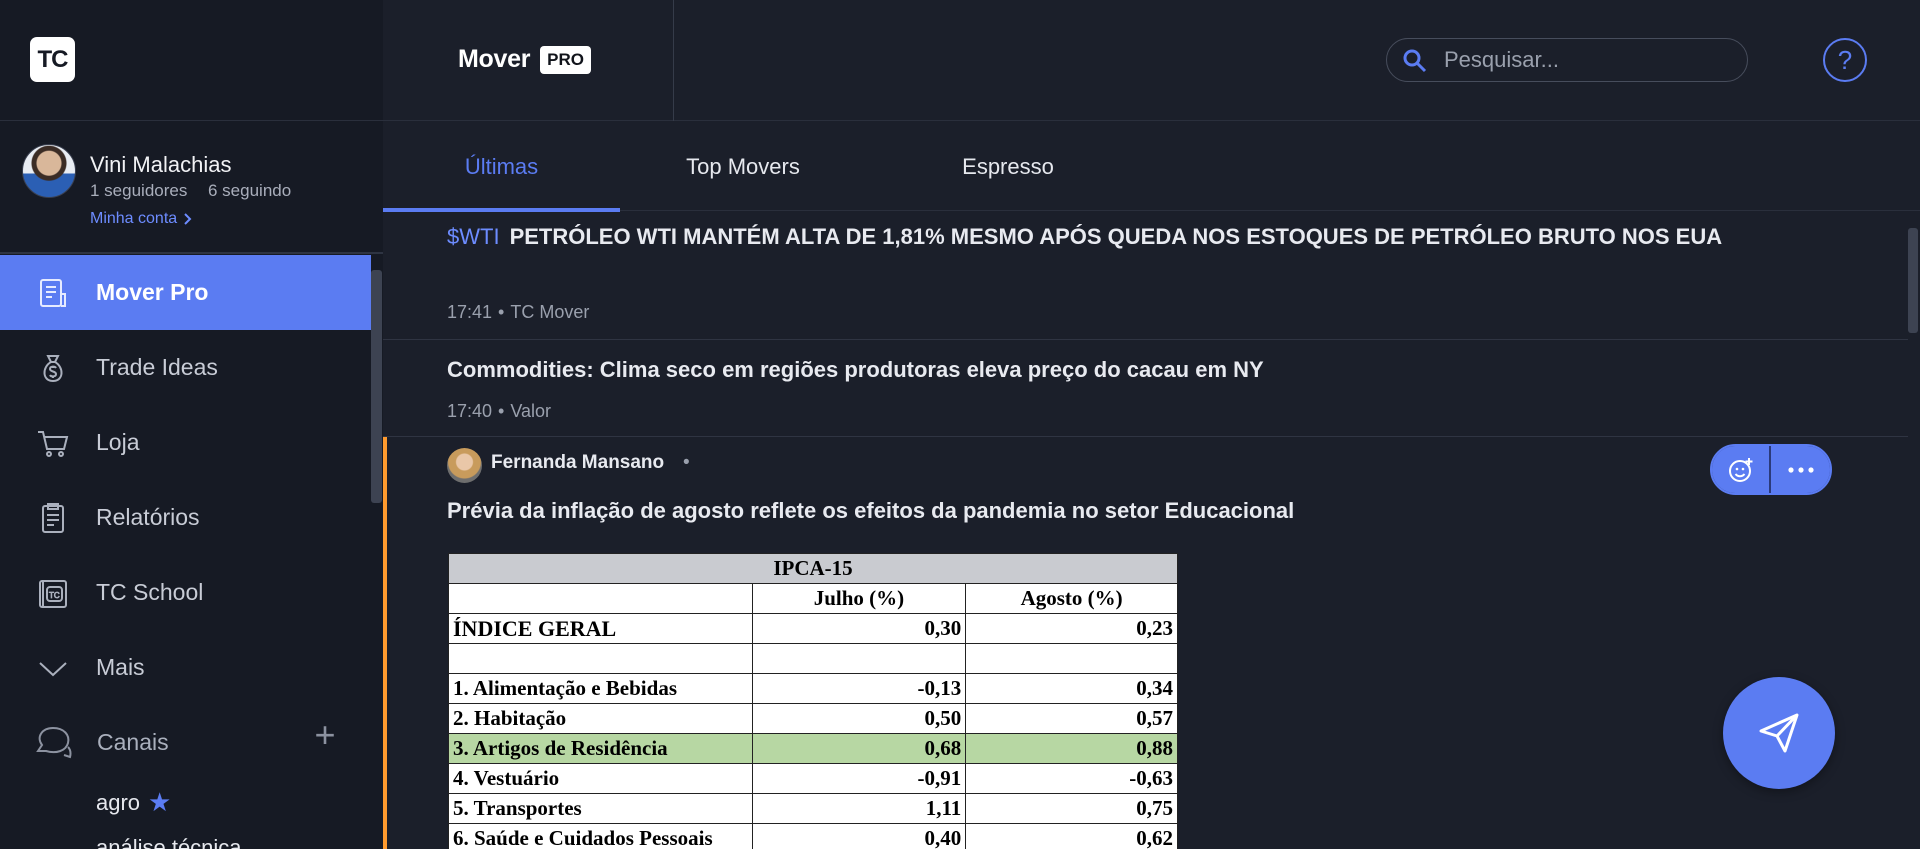 The height and width of the screenshot is (849, 1920). I want to click on post-author: Fernanda Mansano, so click(577, 463).